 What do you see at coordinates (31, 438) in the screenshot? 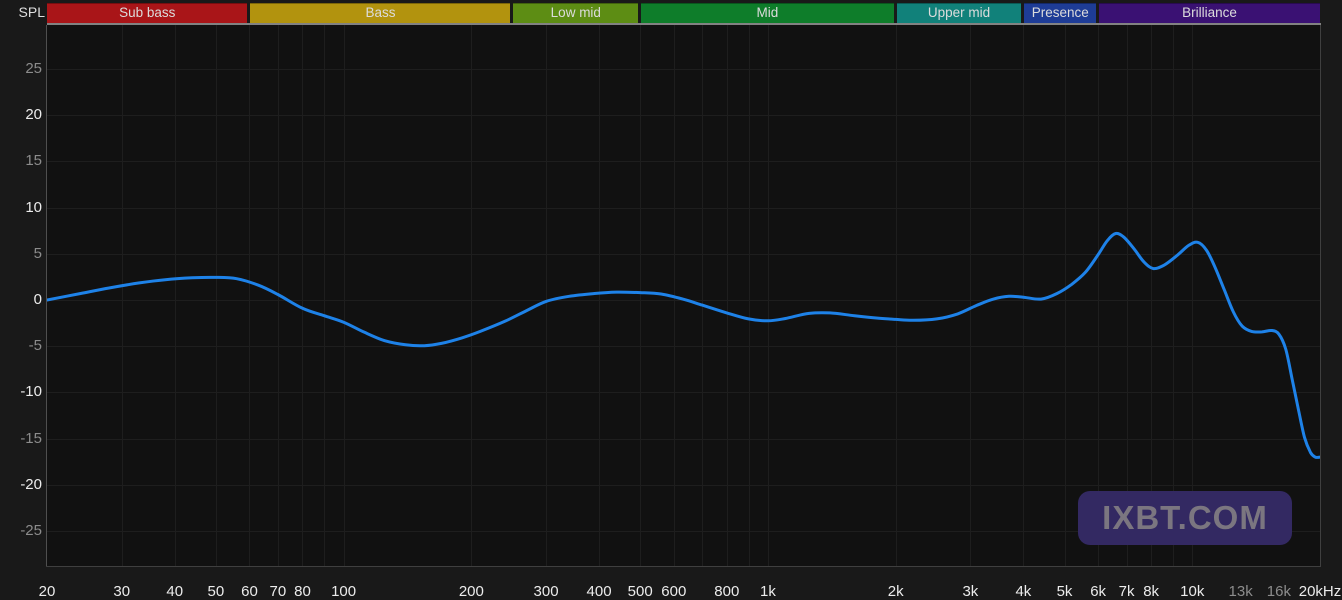
I see `y-tick--15: -15` at bounding box center [31, 438].